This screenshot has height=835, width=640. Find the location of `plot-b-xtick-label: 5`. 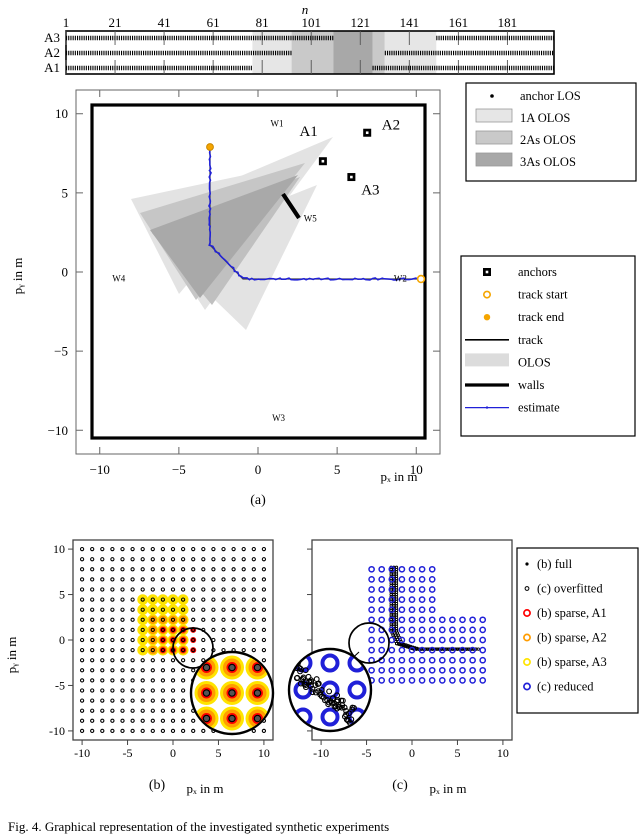

plot-b-xtick-label: 5 is located at coordinates (218, 753).